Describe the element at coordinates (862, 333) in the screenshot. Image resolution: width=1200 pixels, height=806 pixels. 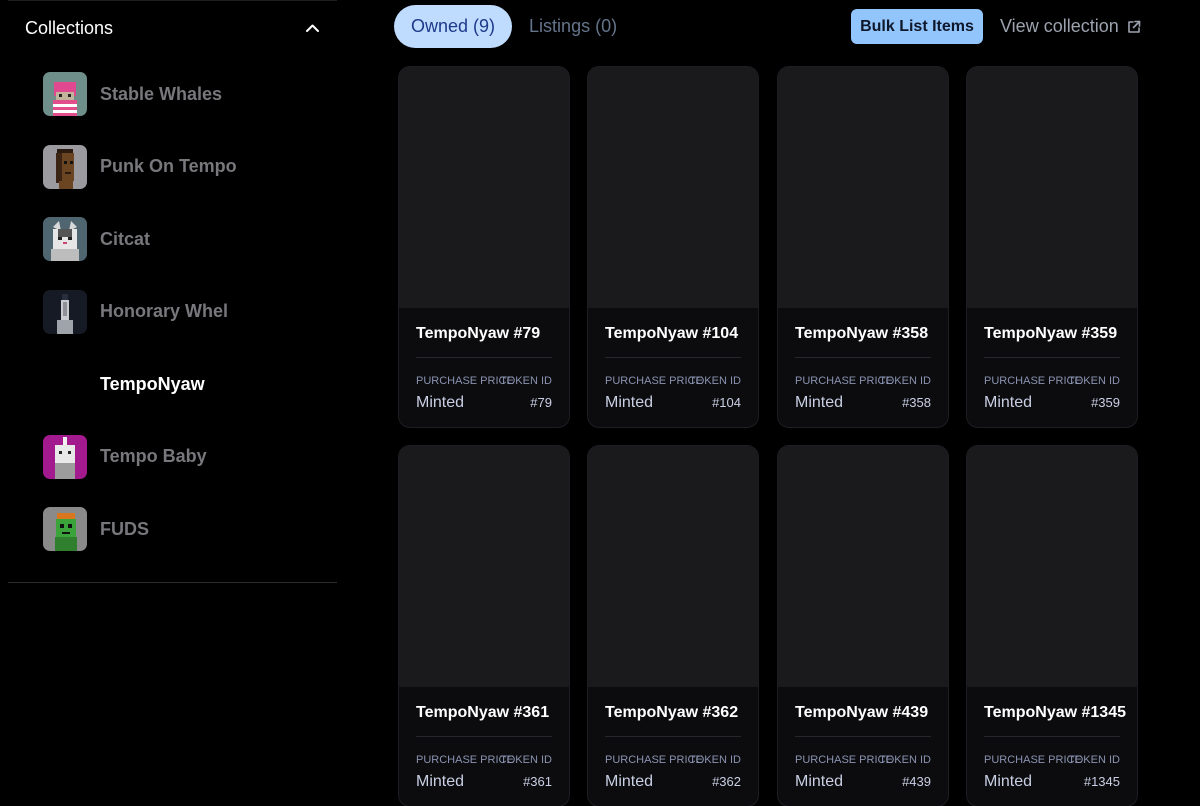
I see `nft-name: TempoNyaw #358` at that location.